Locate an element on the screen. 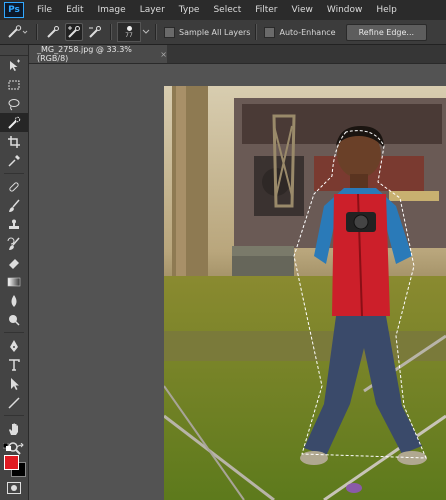 The image size is (446, 500). auto-enhance-checkbox is located at coordinates (270, 32).